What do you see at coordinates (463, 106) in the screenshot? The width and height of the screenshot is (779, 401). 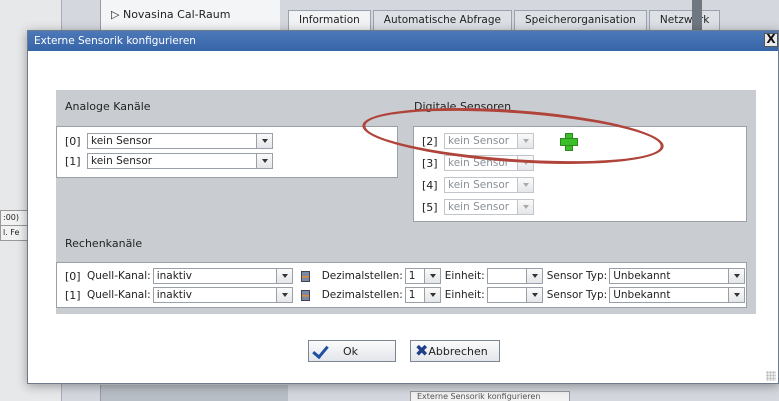 I see `digital-sensors-label: Digitale Sensoren` at bounding box center [463, 106].